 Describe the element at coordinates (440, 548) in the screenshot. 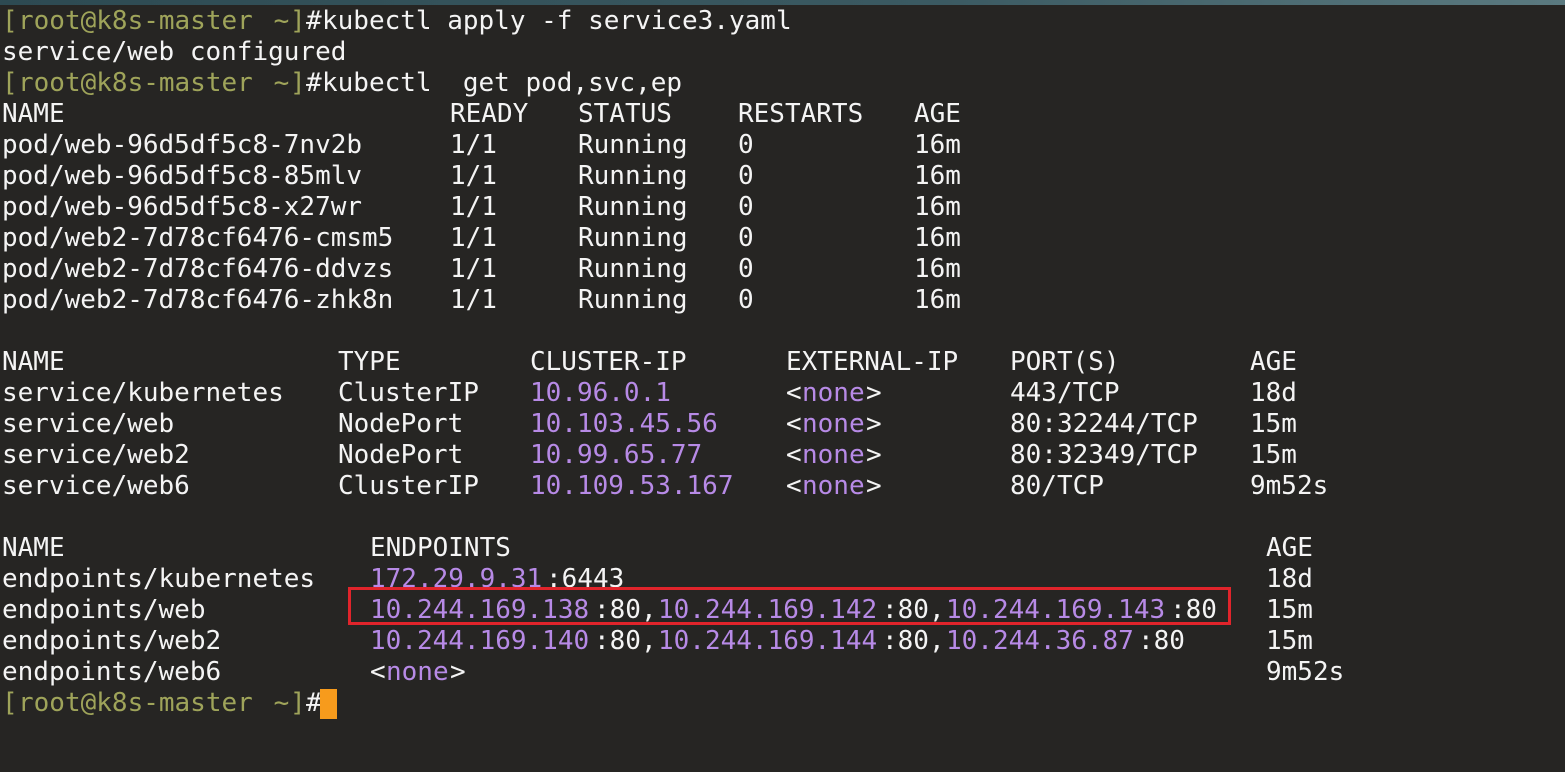

I see `ep-col-endpoints: ENDPOINTS` at that location.